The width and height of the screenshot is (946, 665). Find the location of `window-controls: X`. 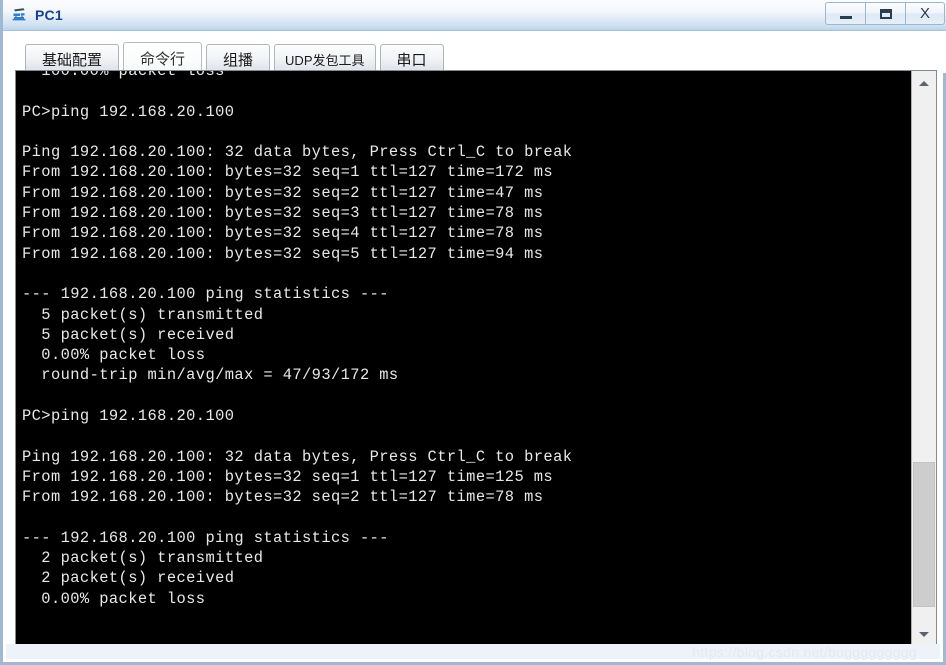

window-controls: X is located at coordinates (885, 13).